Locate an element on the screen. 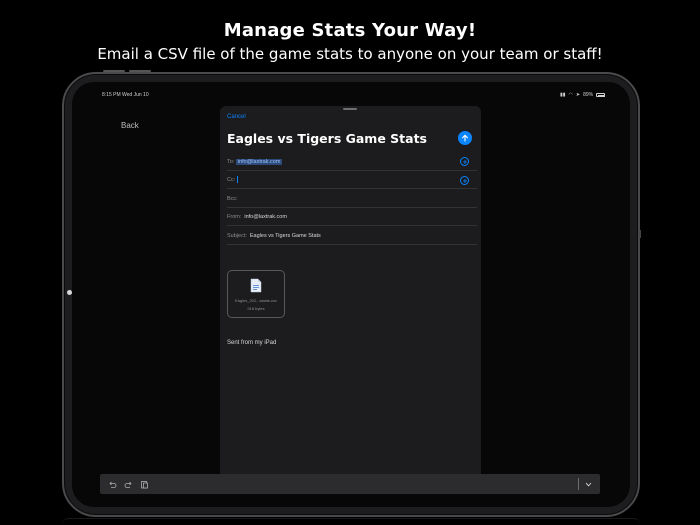 The width and height of the screenshot is (700, 525). from-value: info@laxtrak.com is located at coordinates (265, 216).